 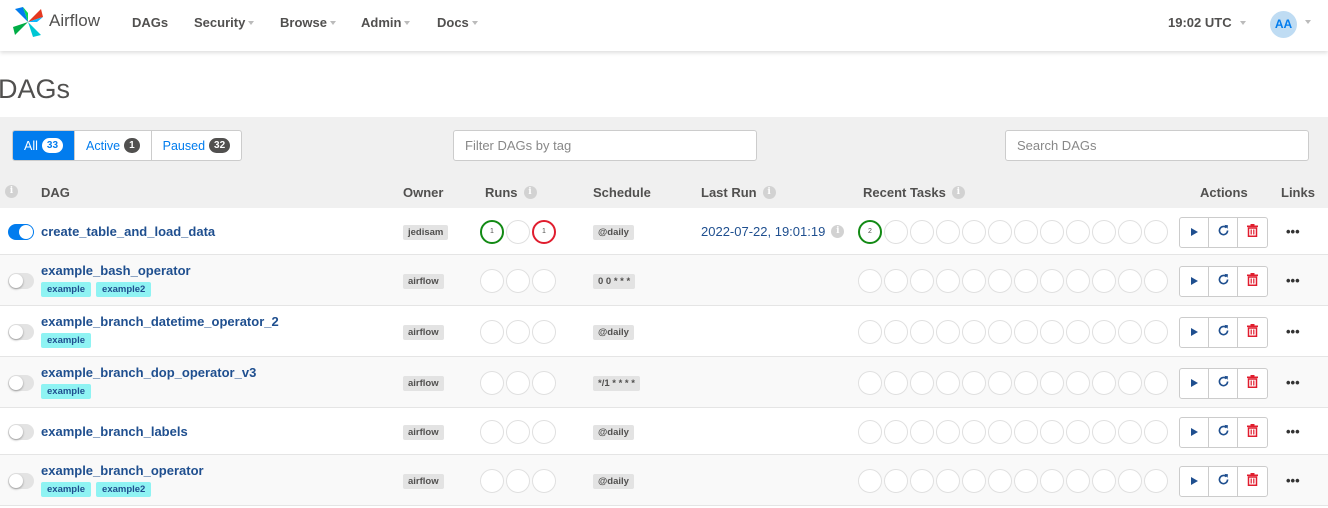 I want to click on brand: Airflow, so click(x=55, y=22).